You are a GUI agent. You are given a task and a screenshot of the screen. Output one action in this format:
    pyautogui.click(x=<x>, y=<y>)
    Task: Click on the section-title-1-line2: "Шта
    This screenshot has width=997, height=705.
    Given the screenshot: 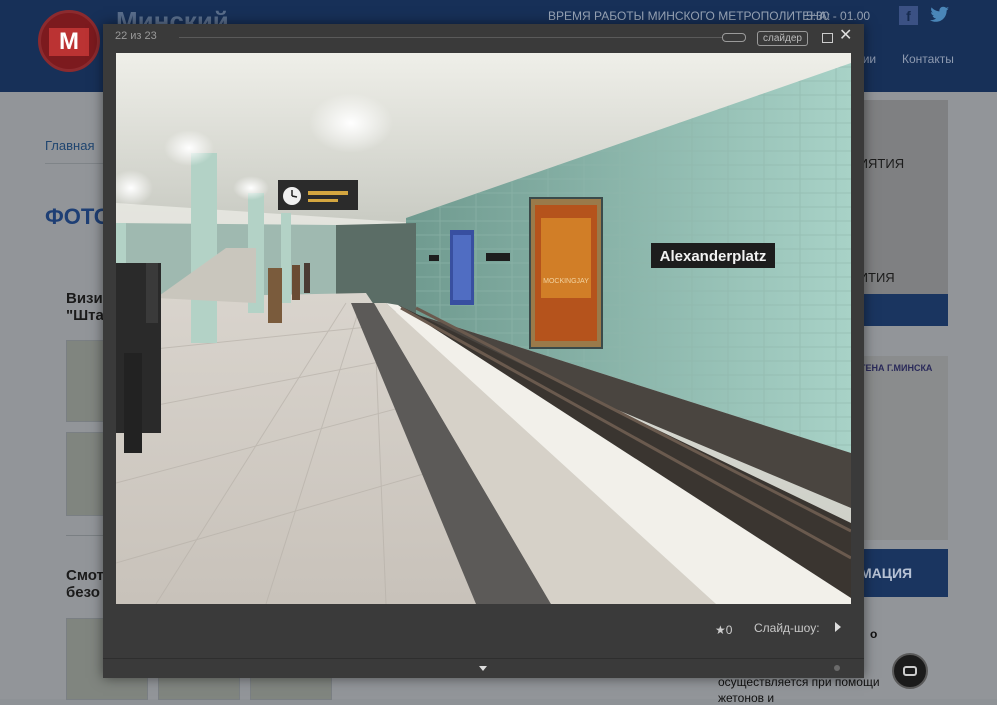 What is the action you would take?
    pyautogui.click(x=85, y=315)
    